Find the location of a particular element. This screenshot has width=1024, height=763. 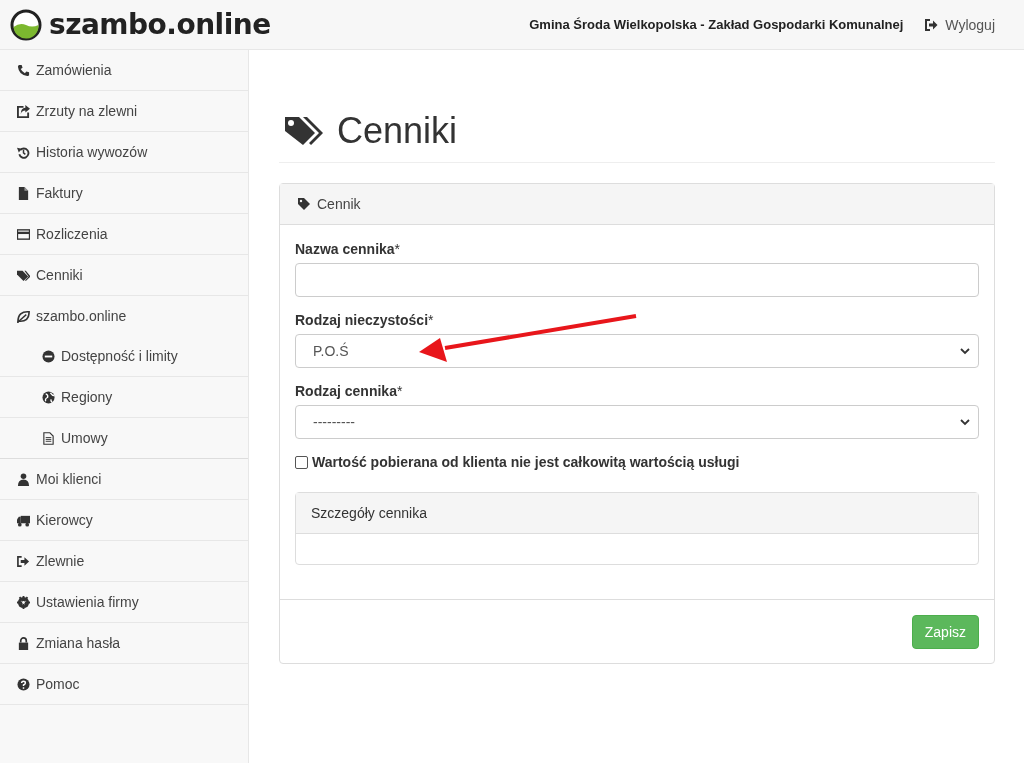

sidebar-item: Faktury is located at coordinates (124, 193).